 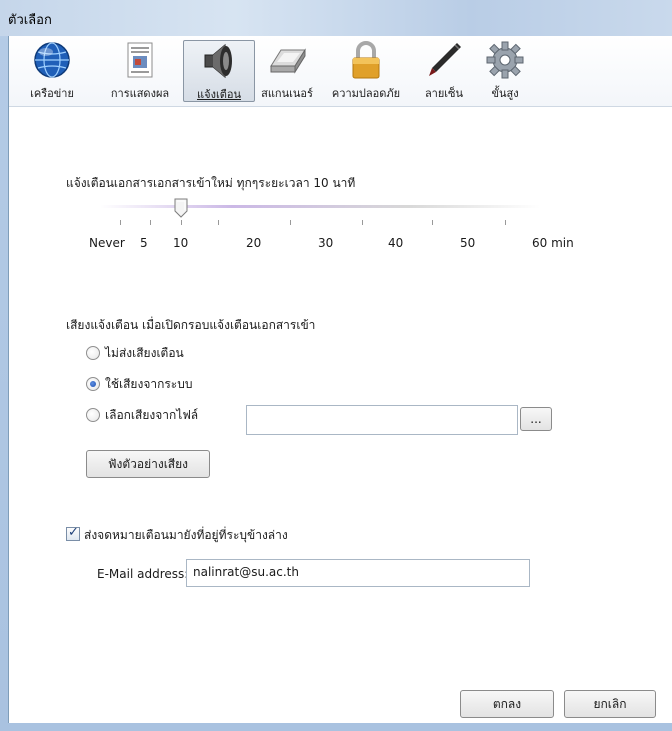 I want to click on tab-security-label: ความปลอดภัย, so click(x=366, y=93).